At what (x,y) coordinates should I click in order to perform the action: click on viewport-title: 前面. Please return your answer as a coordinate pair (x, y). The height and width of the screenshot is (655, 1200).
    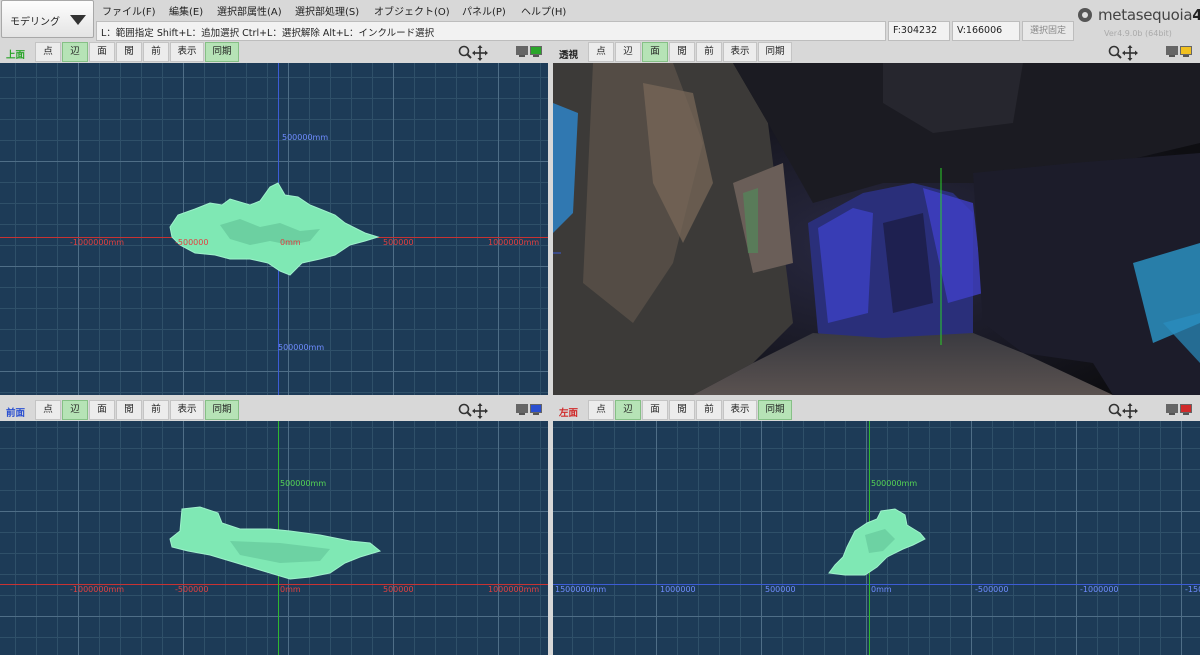
    Looking at the image, I should click on (16, 413).